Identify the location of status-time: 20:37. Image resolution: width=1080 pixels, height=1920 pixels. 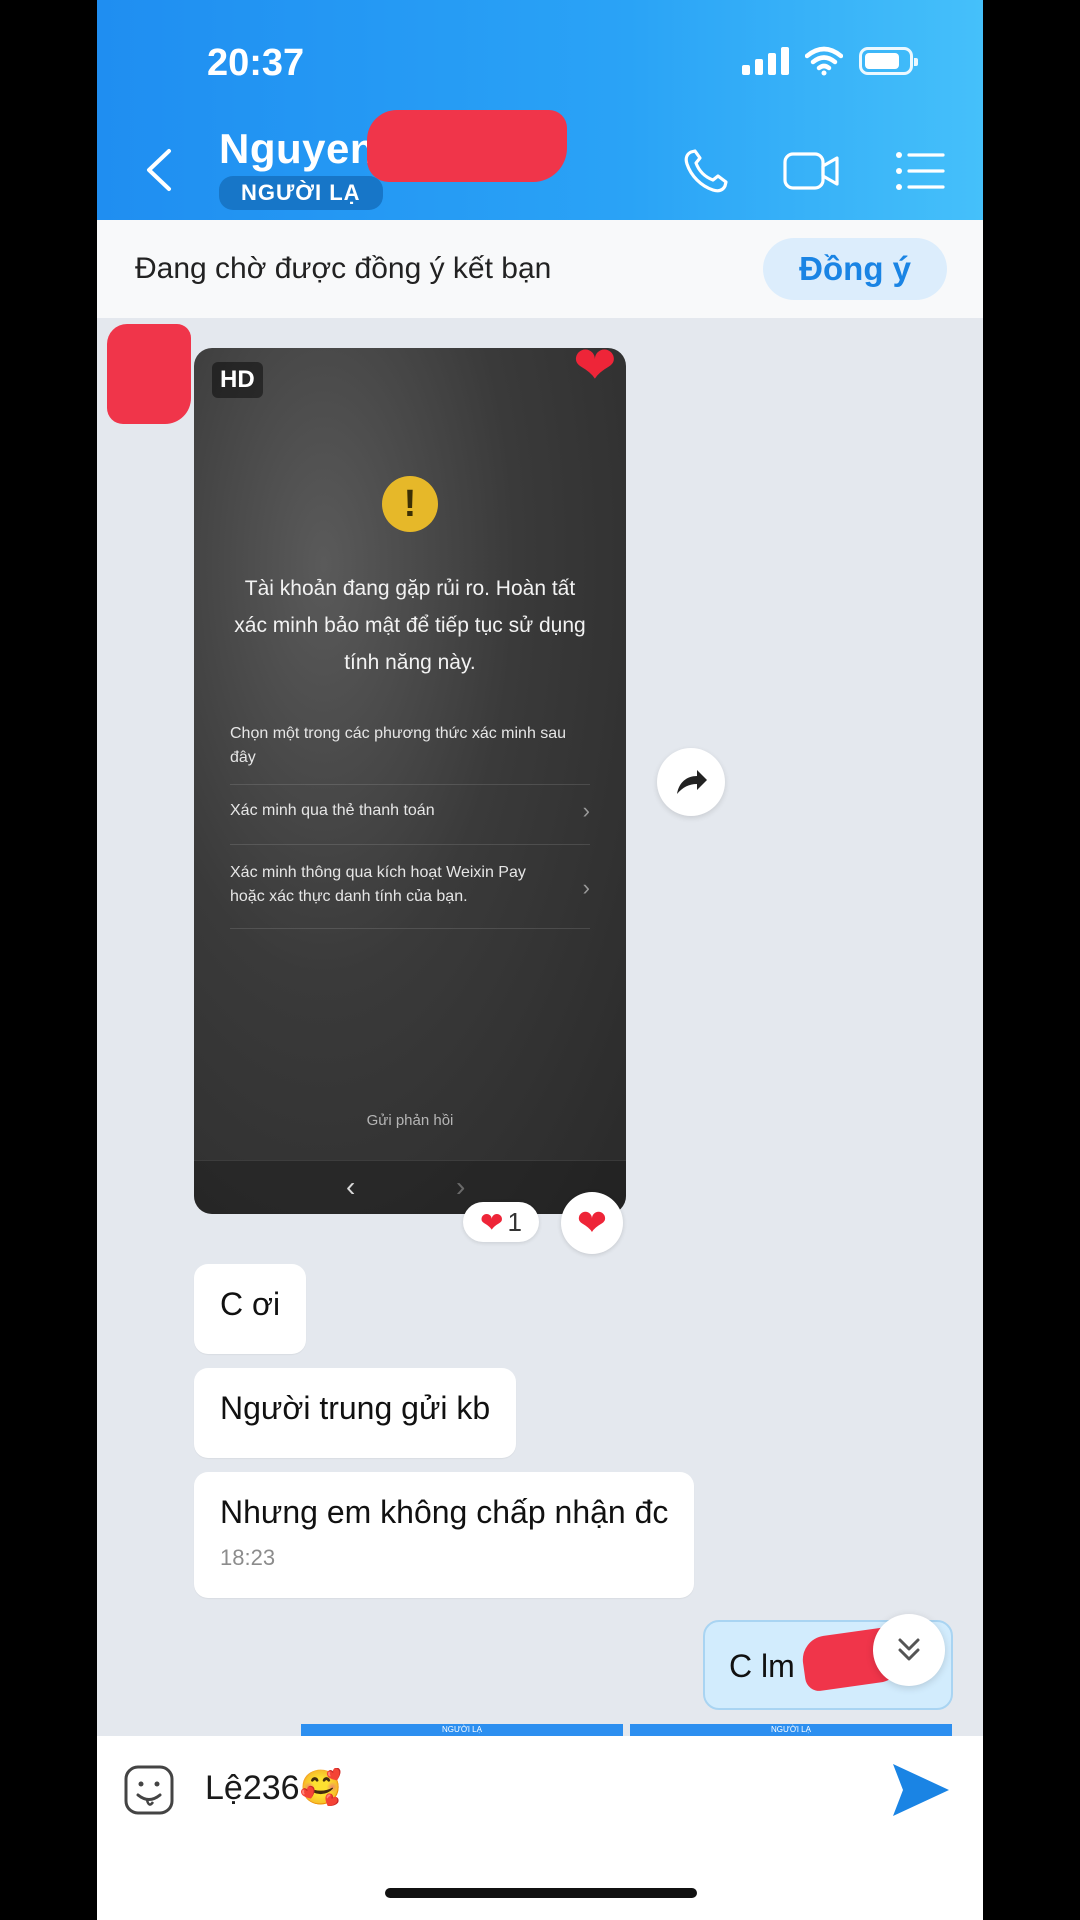
(256, 63).